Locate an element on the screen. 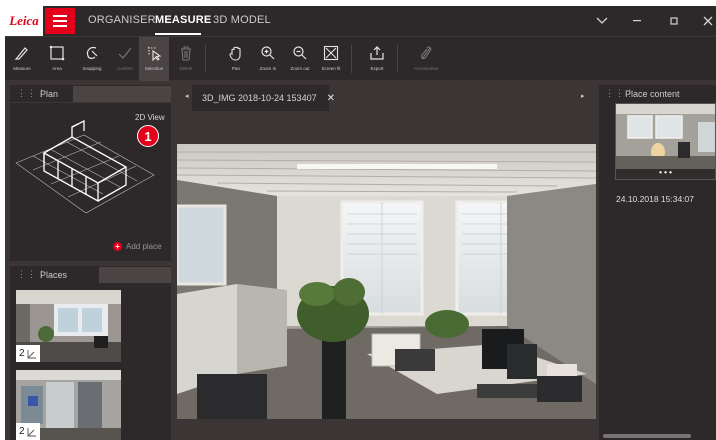  screen-fit-icon is located at coordinates (331, 53).